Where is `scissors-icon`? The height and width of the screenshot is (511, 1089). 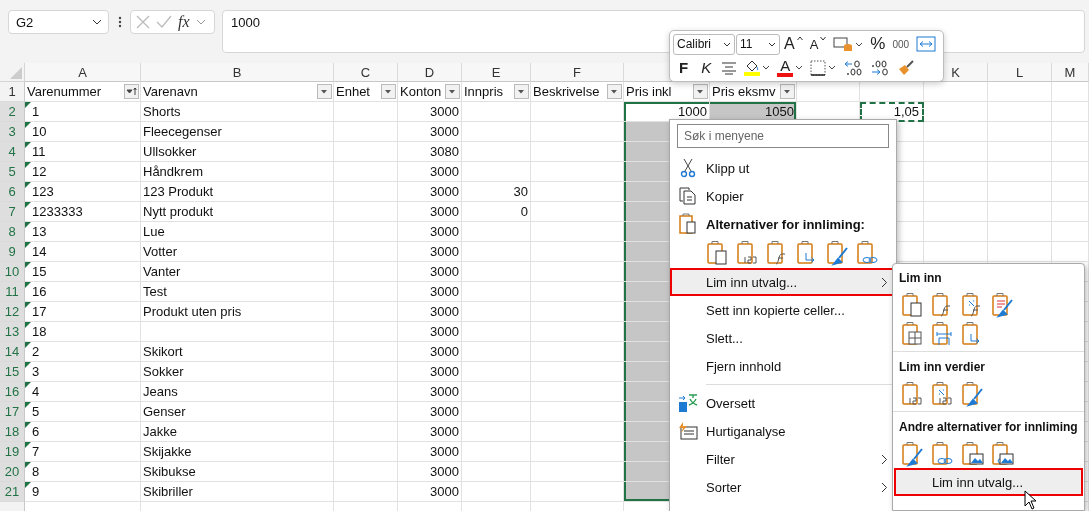
scissors-icon is located at coordinates (688, 168).